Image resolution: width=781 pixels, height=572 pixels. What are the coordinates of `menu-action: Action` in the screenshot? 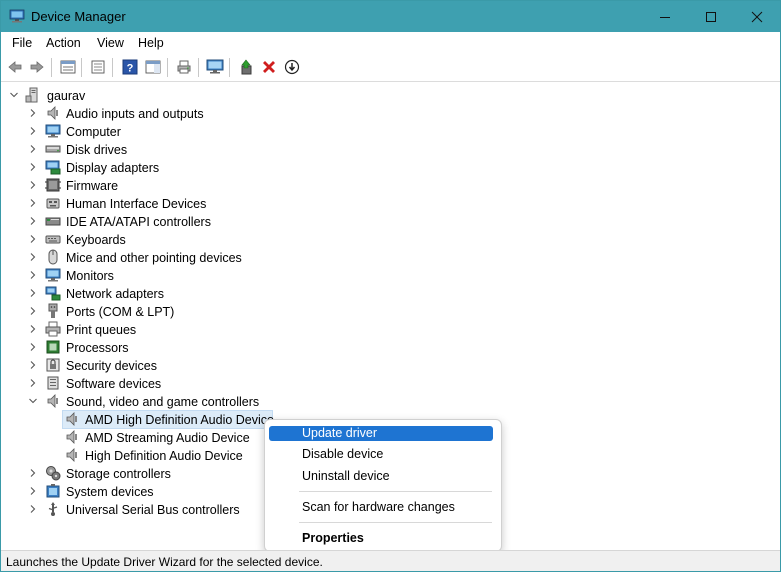 It's located at (63, 43).